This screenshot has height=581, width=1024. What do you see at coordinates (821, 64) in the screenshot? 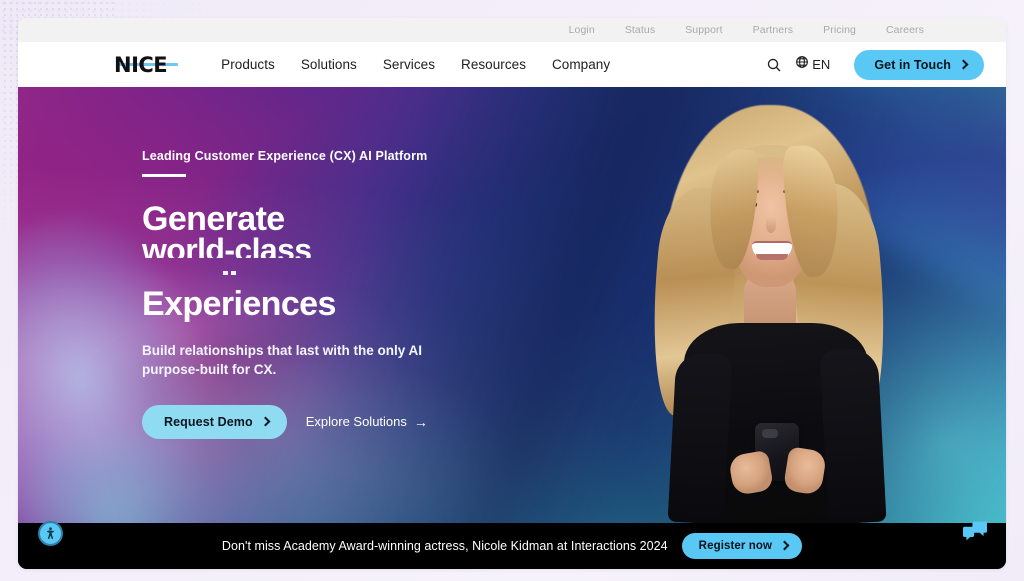
I see `language-label: EN` at bounding box center [821, 64].